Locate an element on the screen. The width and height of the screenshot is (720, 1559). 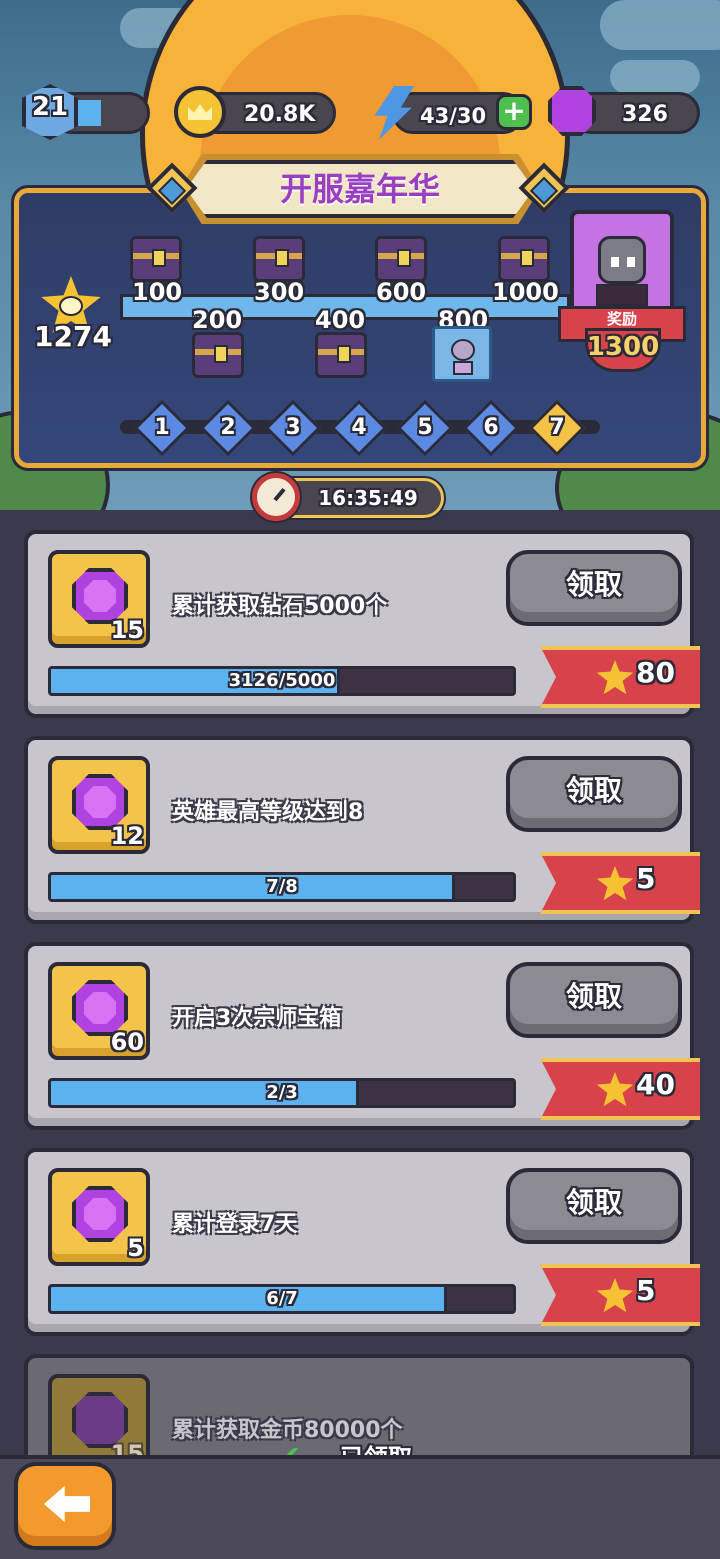
task-card: 5 累计登录7天 领取 6/7 5 is located at coordinates (362, 1242).